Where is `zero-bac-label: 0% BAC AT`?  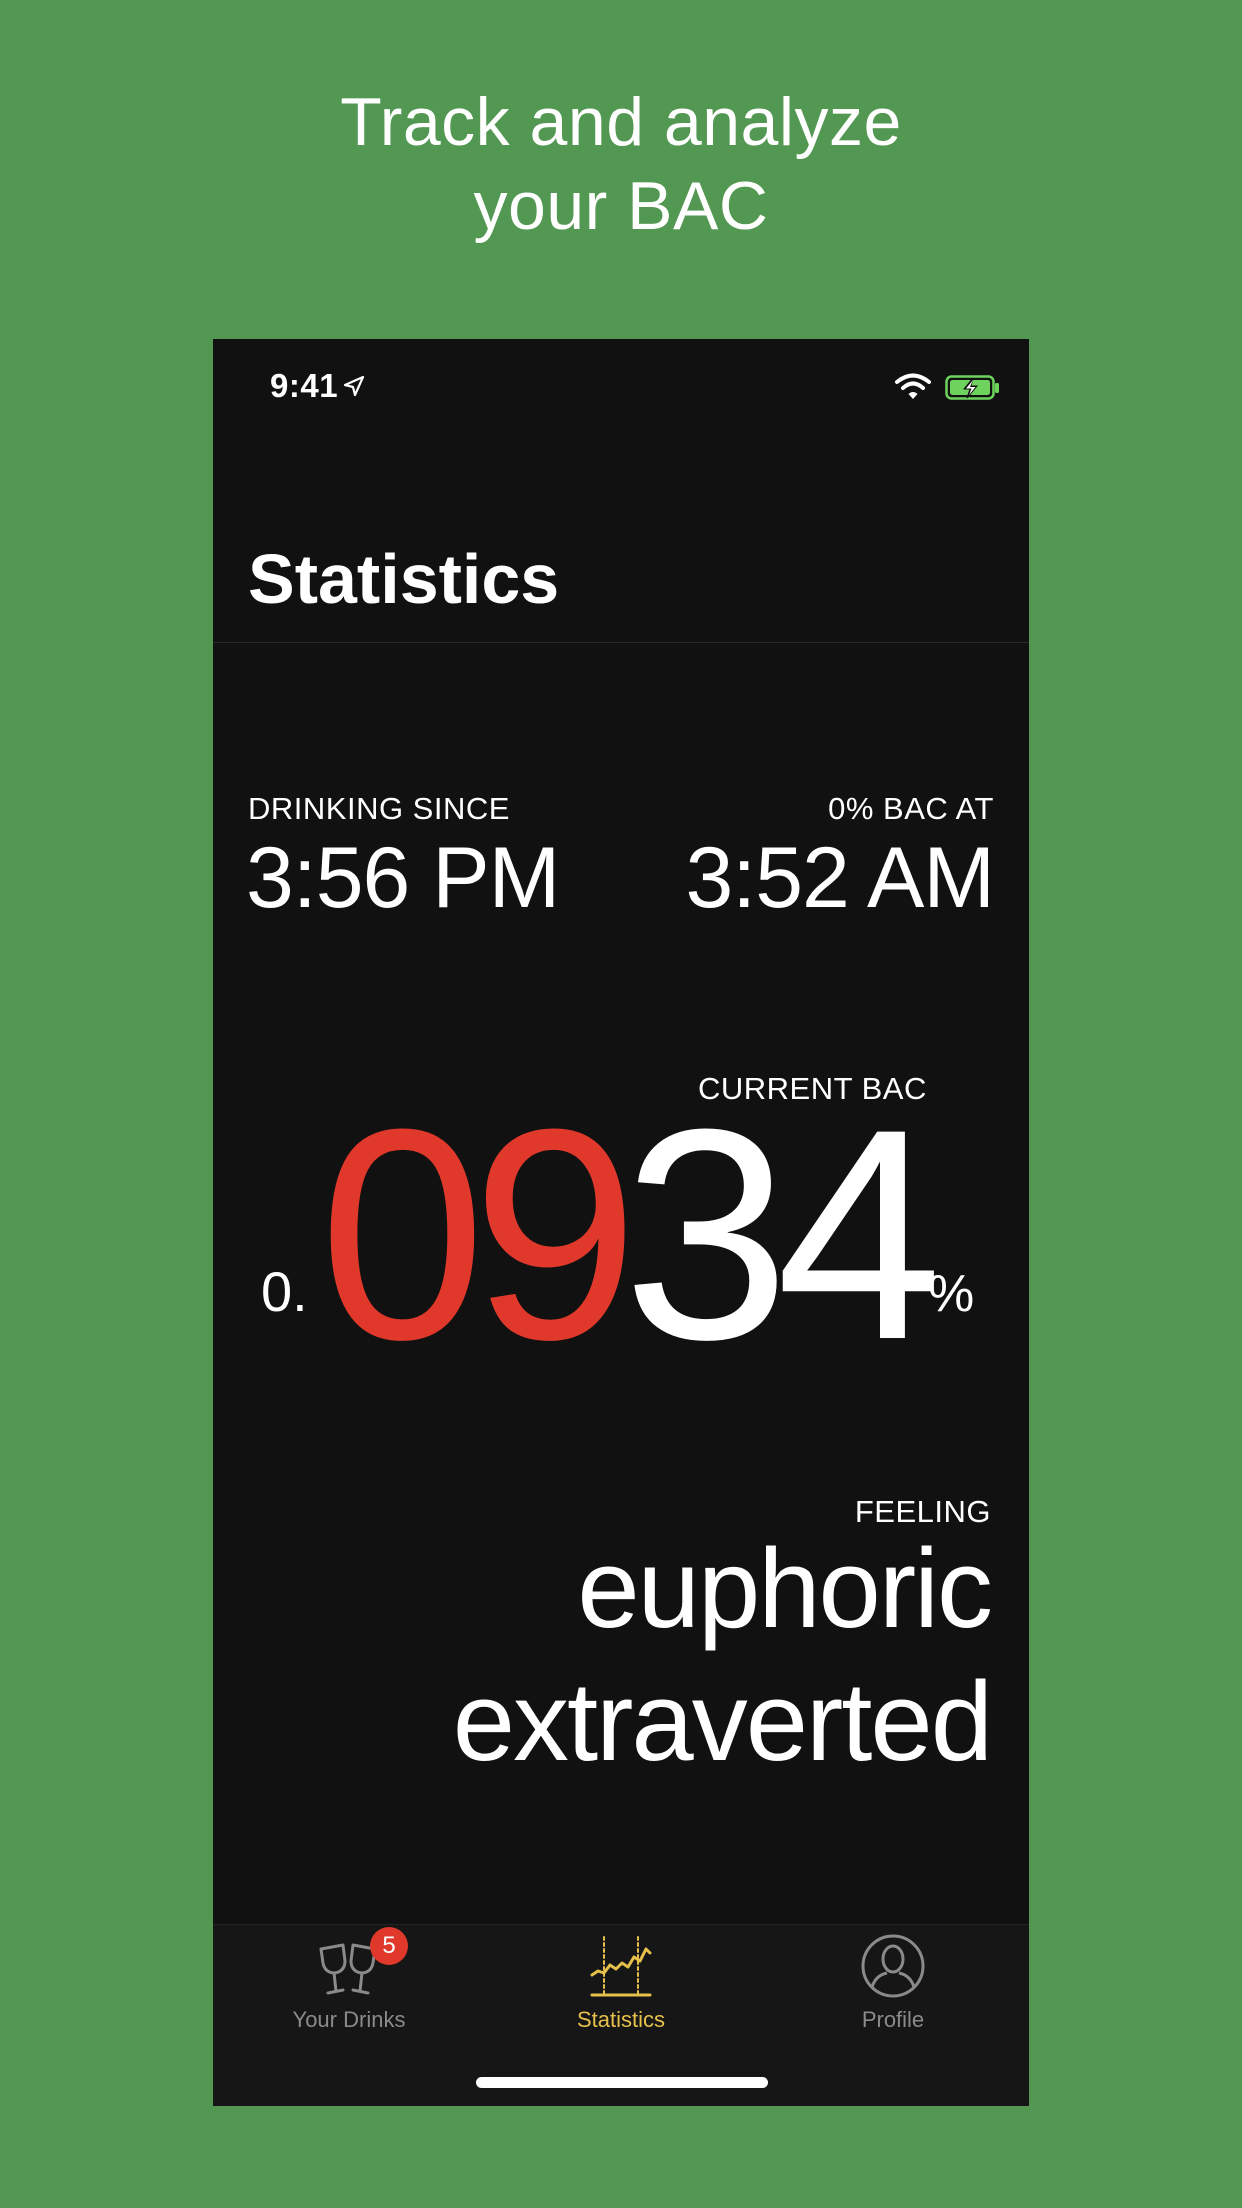
zero-bac-label: 0% BAC AT is located at coordinates (911, 808).